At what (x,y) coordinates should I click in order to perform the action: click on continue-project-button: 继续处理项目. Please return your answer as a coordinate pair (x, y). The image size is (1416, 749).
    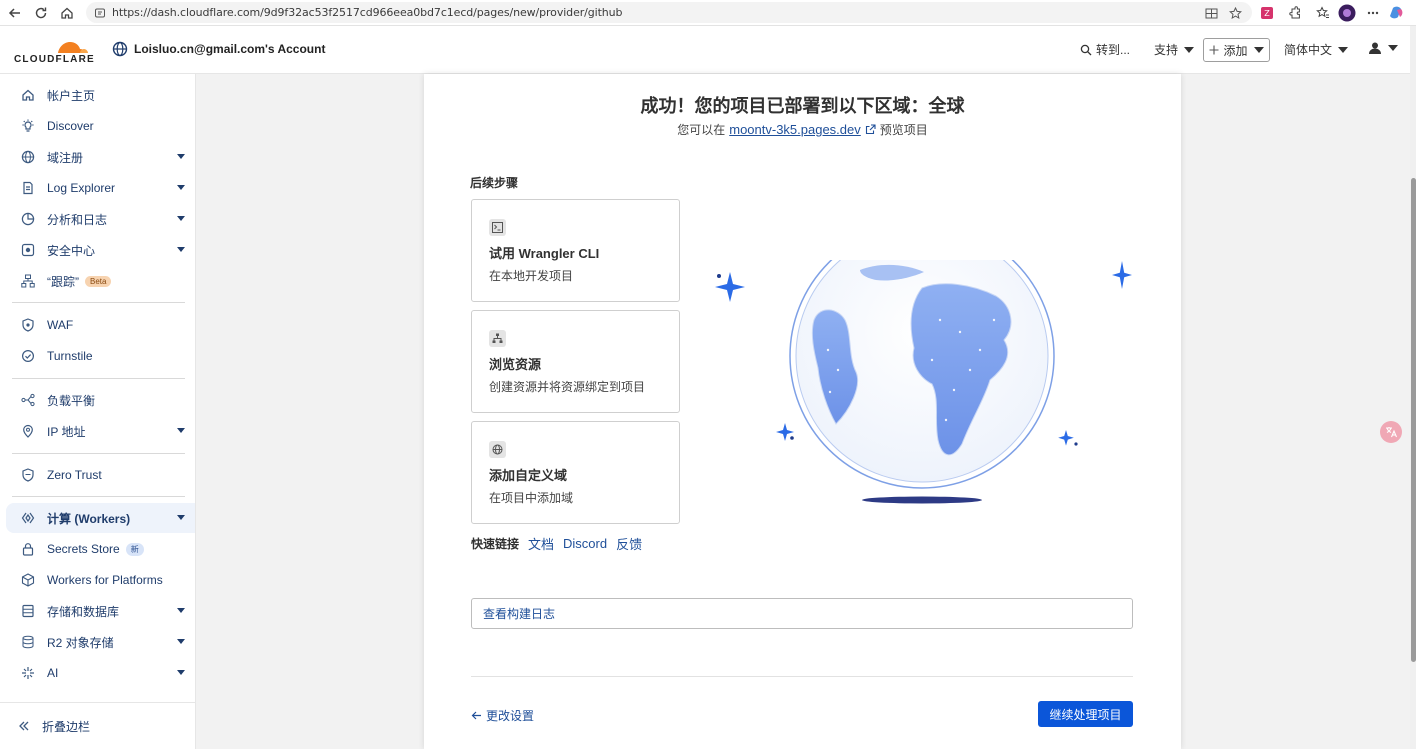
    Looking at the image, I should click on (1085, 714).